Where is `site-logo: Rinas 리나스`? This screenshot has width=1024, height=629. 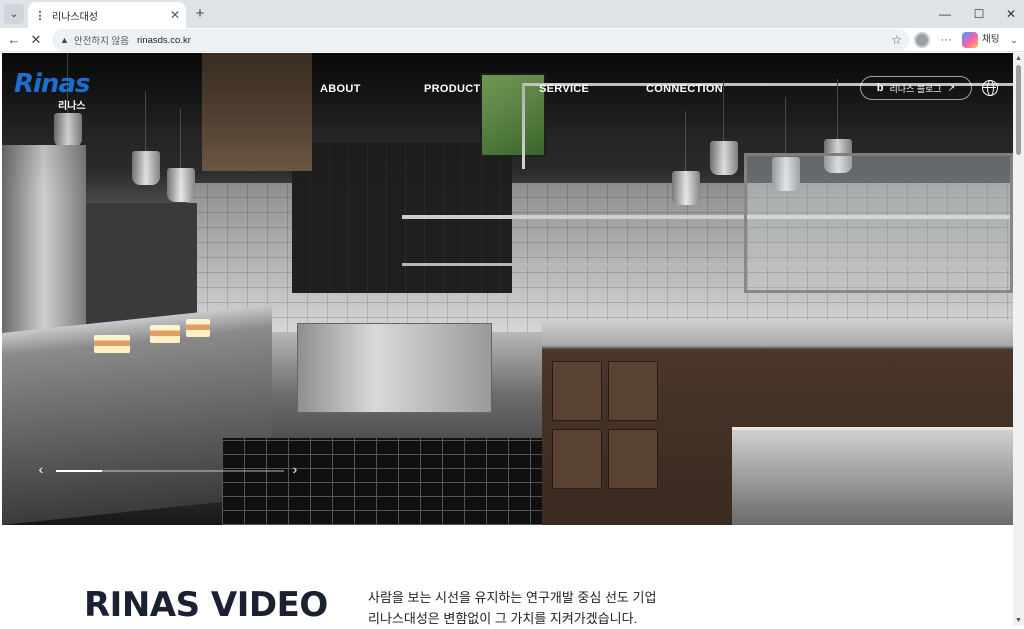
site-logo: Rinas 리나스 is located at coordinates (57, 90).